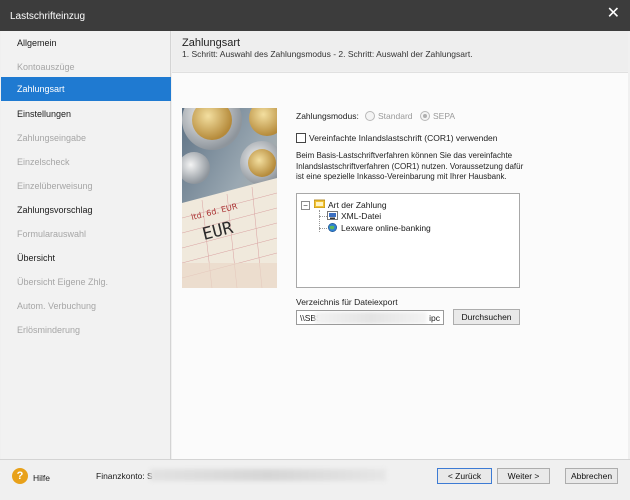 This screenshot has width=630, height=500. What do you see at coordinates (211, 43) in the screenshot?
I see `page-title: Zahlungsart` at bounding box center [211, 43].